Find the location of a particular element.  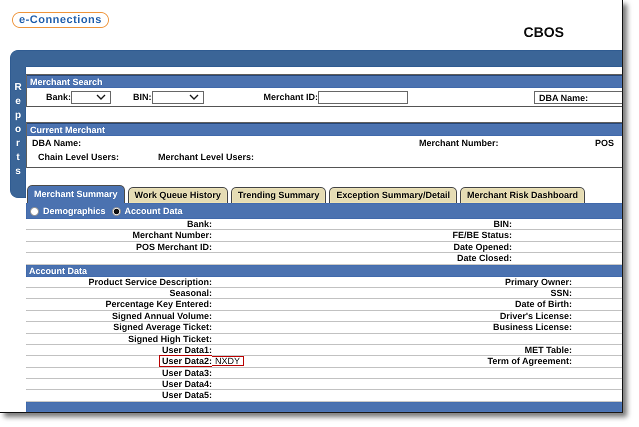

tab: Exception Summary/Detail is located at coordinates (393, 195).